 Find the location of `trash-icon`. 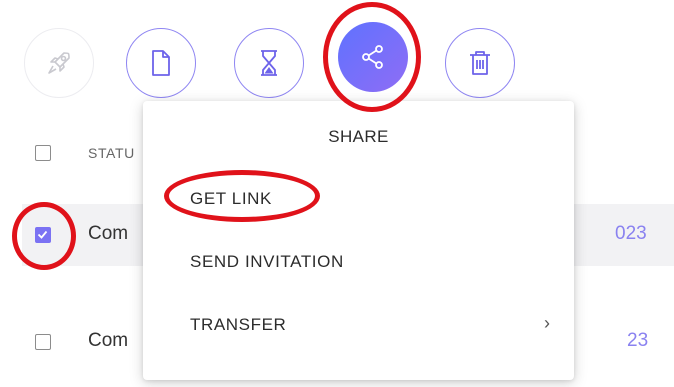

trash-icon is located at coordinates (480, 63).